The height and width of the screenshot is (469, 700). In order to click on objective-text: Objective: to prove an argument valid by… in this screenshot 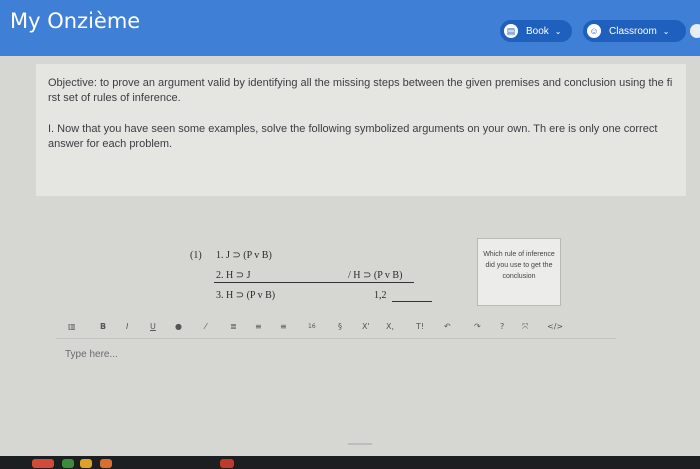, I will do `click(360, 90)`.